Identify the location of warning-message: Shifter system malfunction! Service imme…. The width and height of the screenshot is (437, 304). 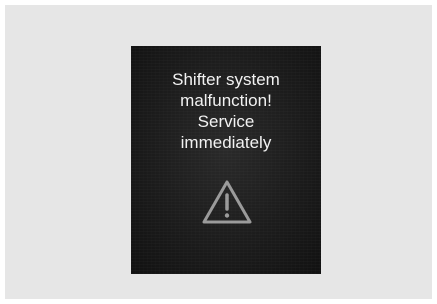
(226, 111).